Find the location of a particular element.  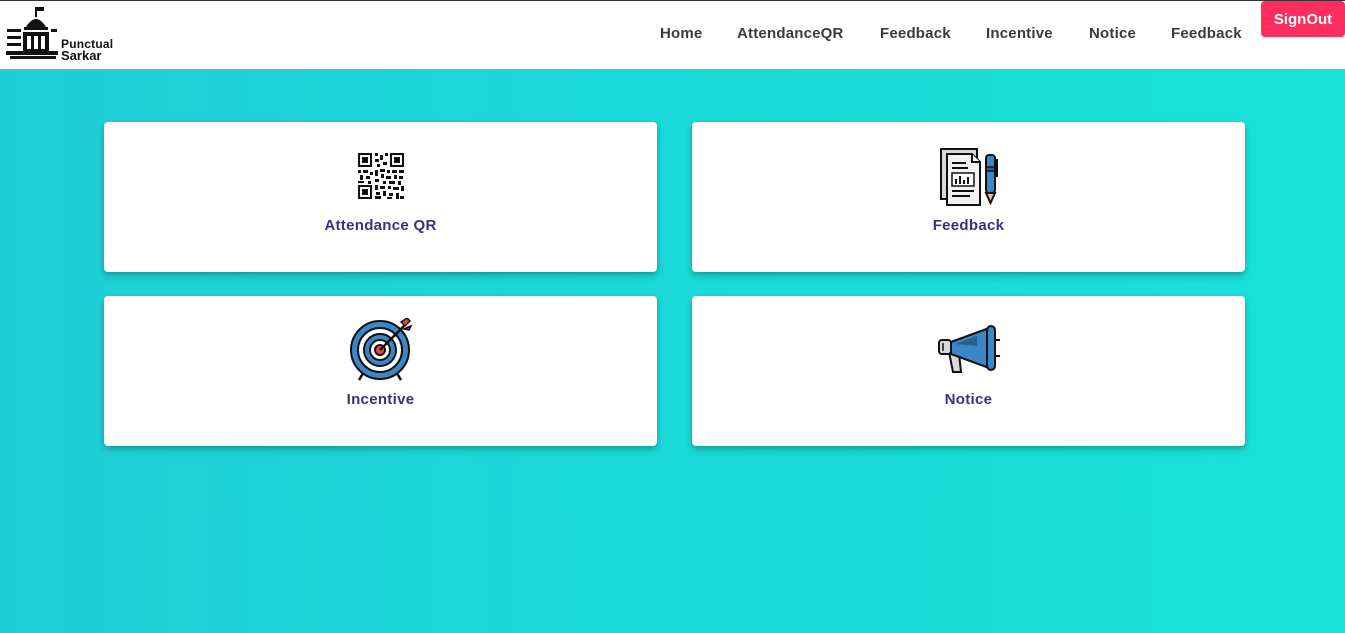

card-attendance-qr: Attendance QR is located at coordinates (380, 197).